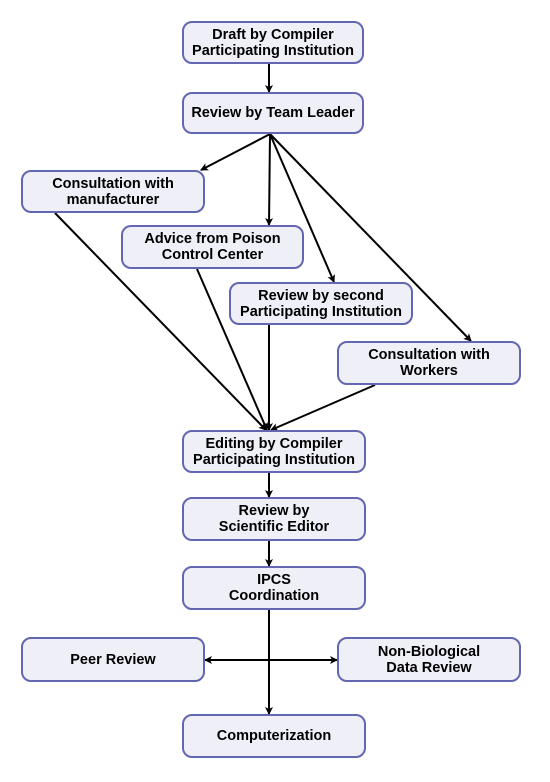 This screenshot has width=550, height=782. I want to click on node-scientific-editor-label: Review by Scientific Editor, so click(274, 519).